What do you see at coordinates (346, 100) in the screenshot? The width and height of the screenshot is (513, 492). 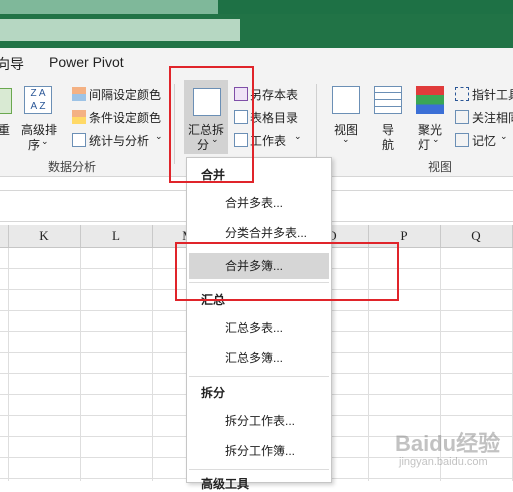 I see `view-icon` at bounding box center [346, 100].